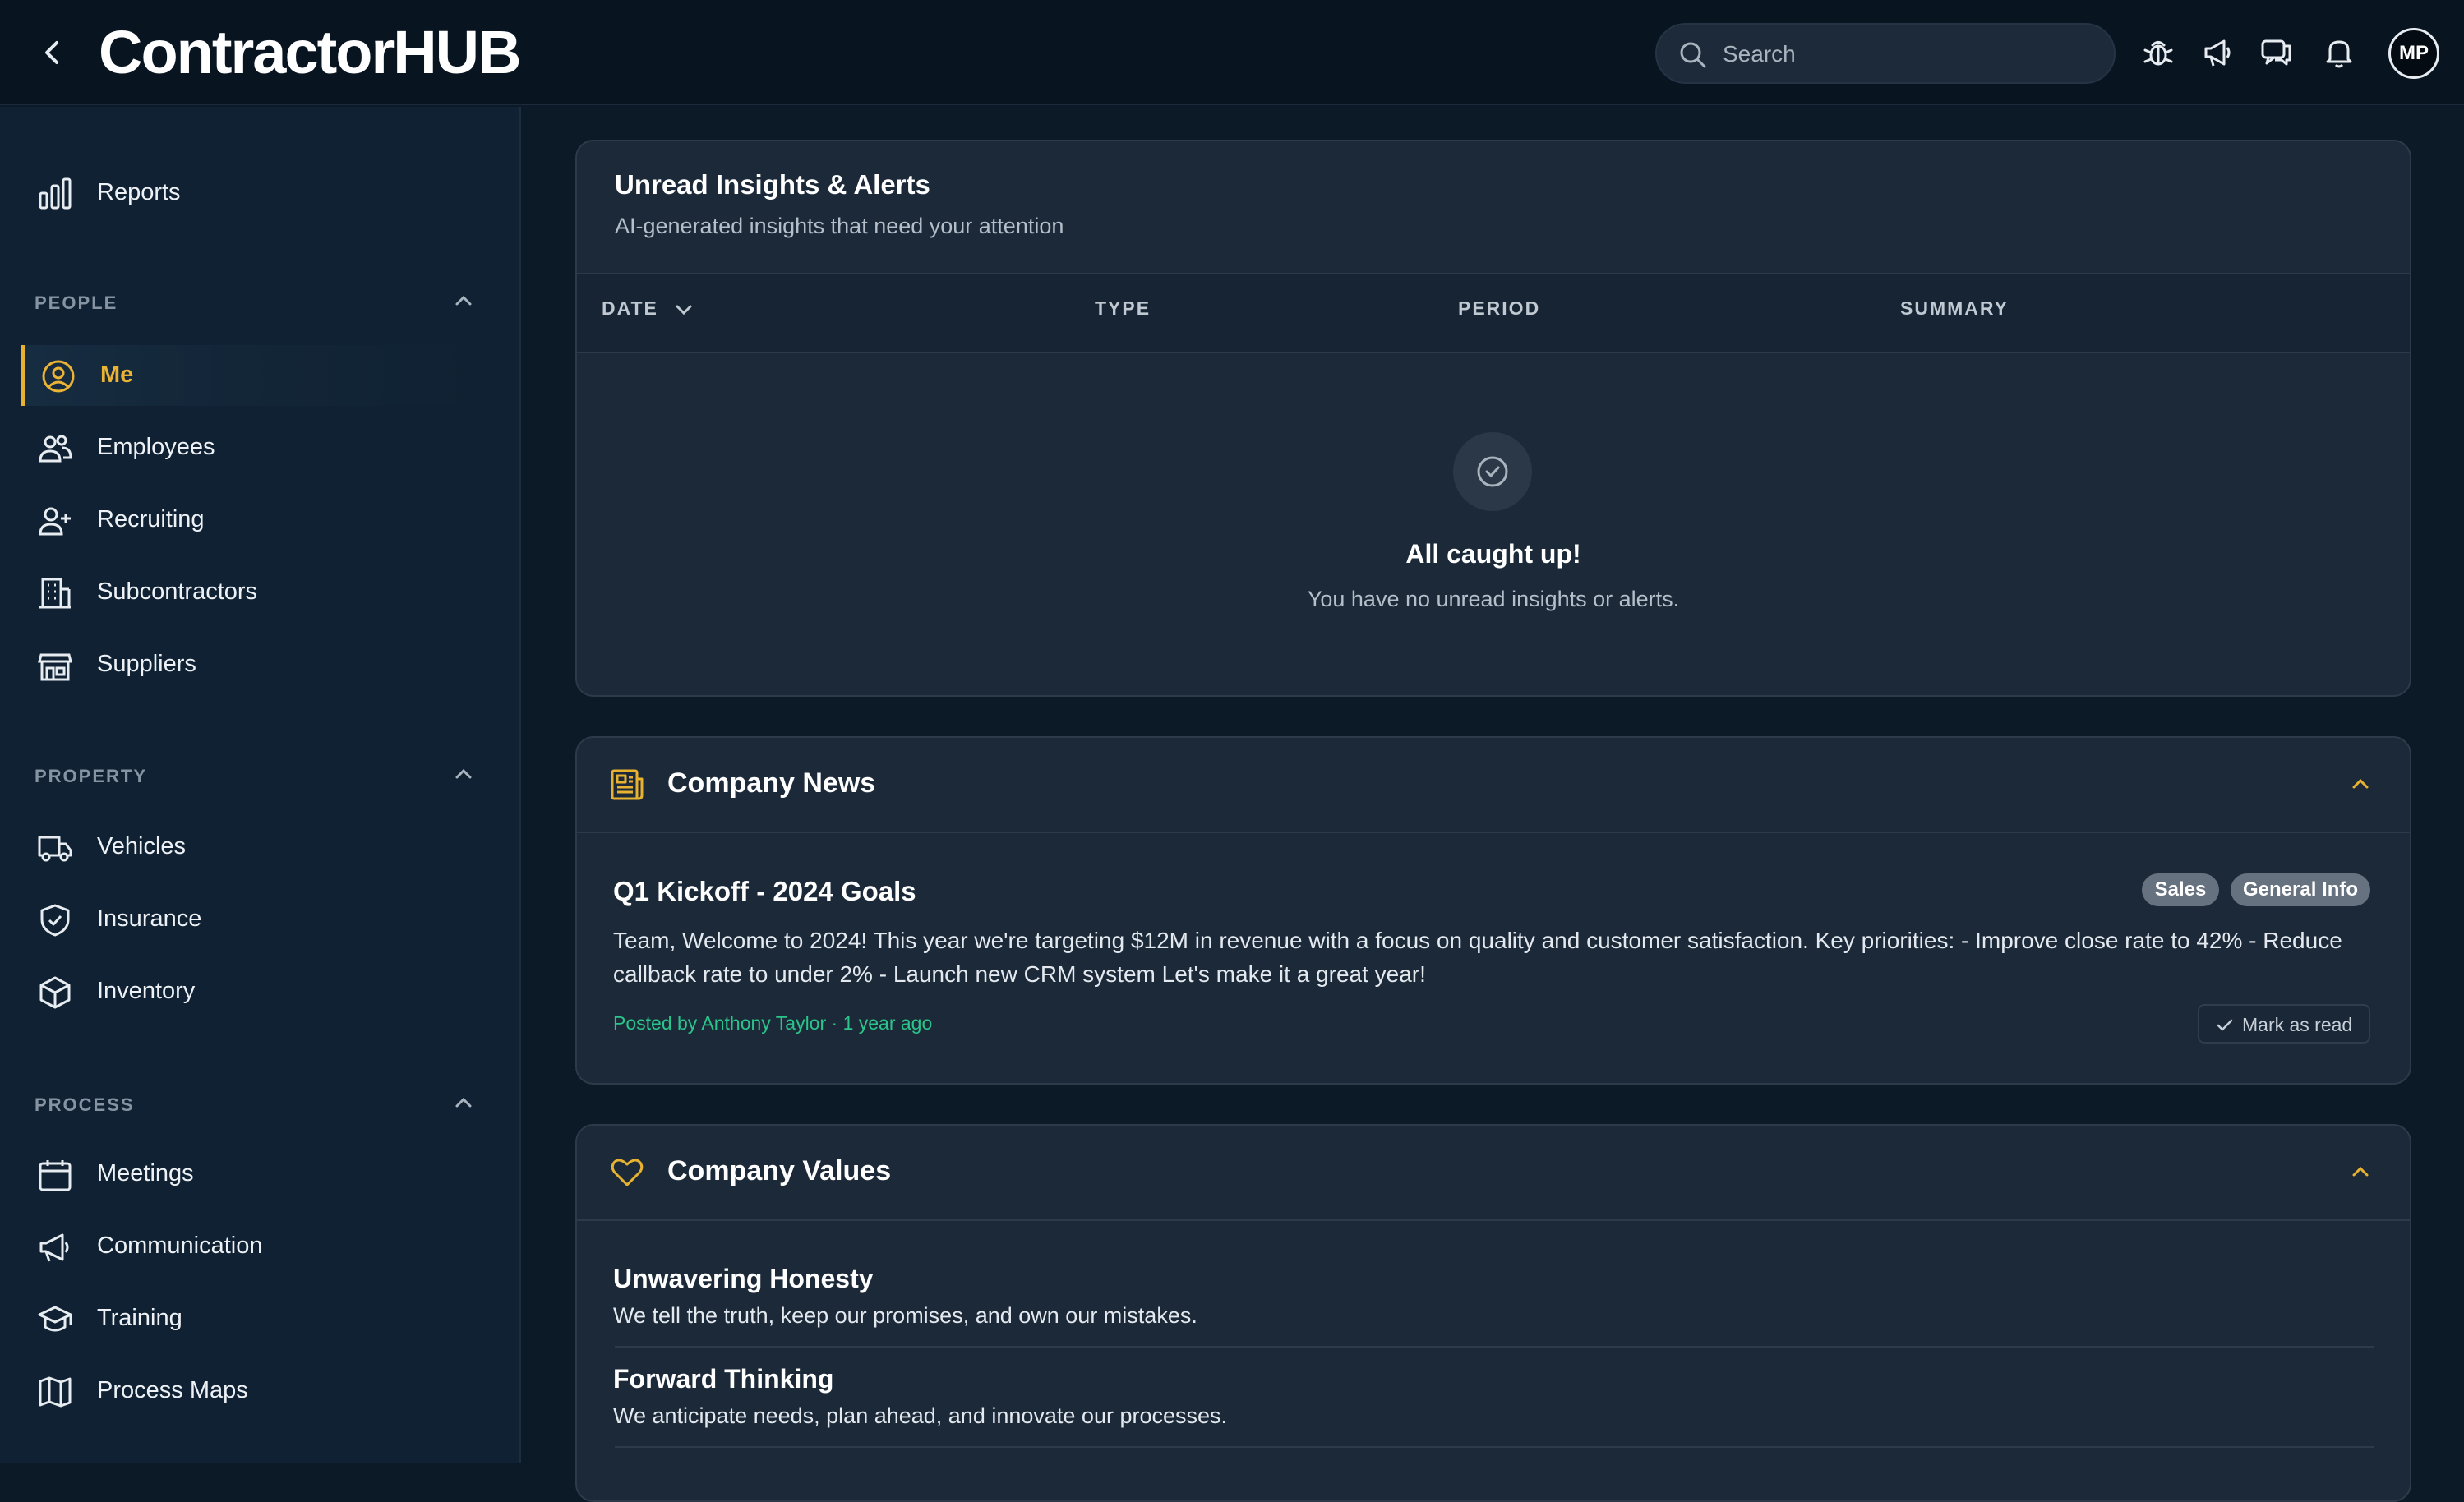 The height and width of the screenshot is (1502, 2464). Describe the element at coordinates (1494, 599) in the screenshot. I see `empty-state-text: You have no unread insights or alerts.` at that location.